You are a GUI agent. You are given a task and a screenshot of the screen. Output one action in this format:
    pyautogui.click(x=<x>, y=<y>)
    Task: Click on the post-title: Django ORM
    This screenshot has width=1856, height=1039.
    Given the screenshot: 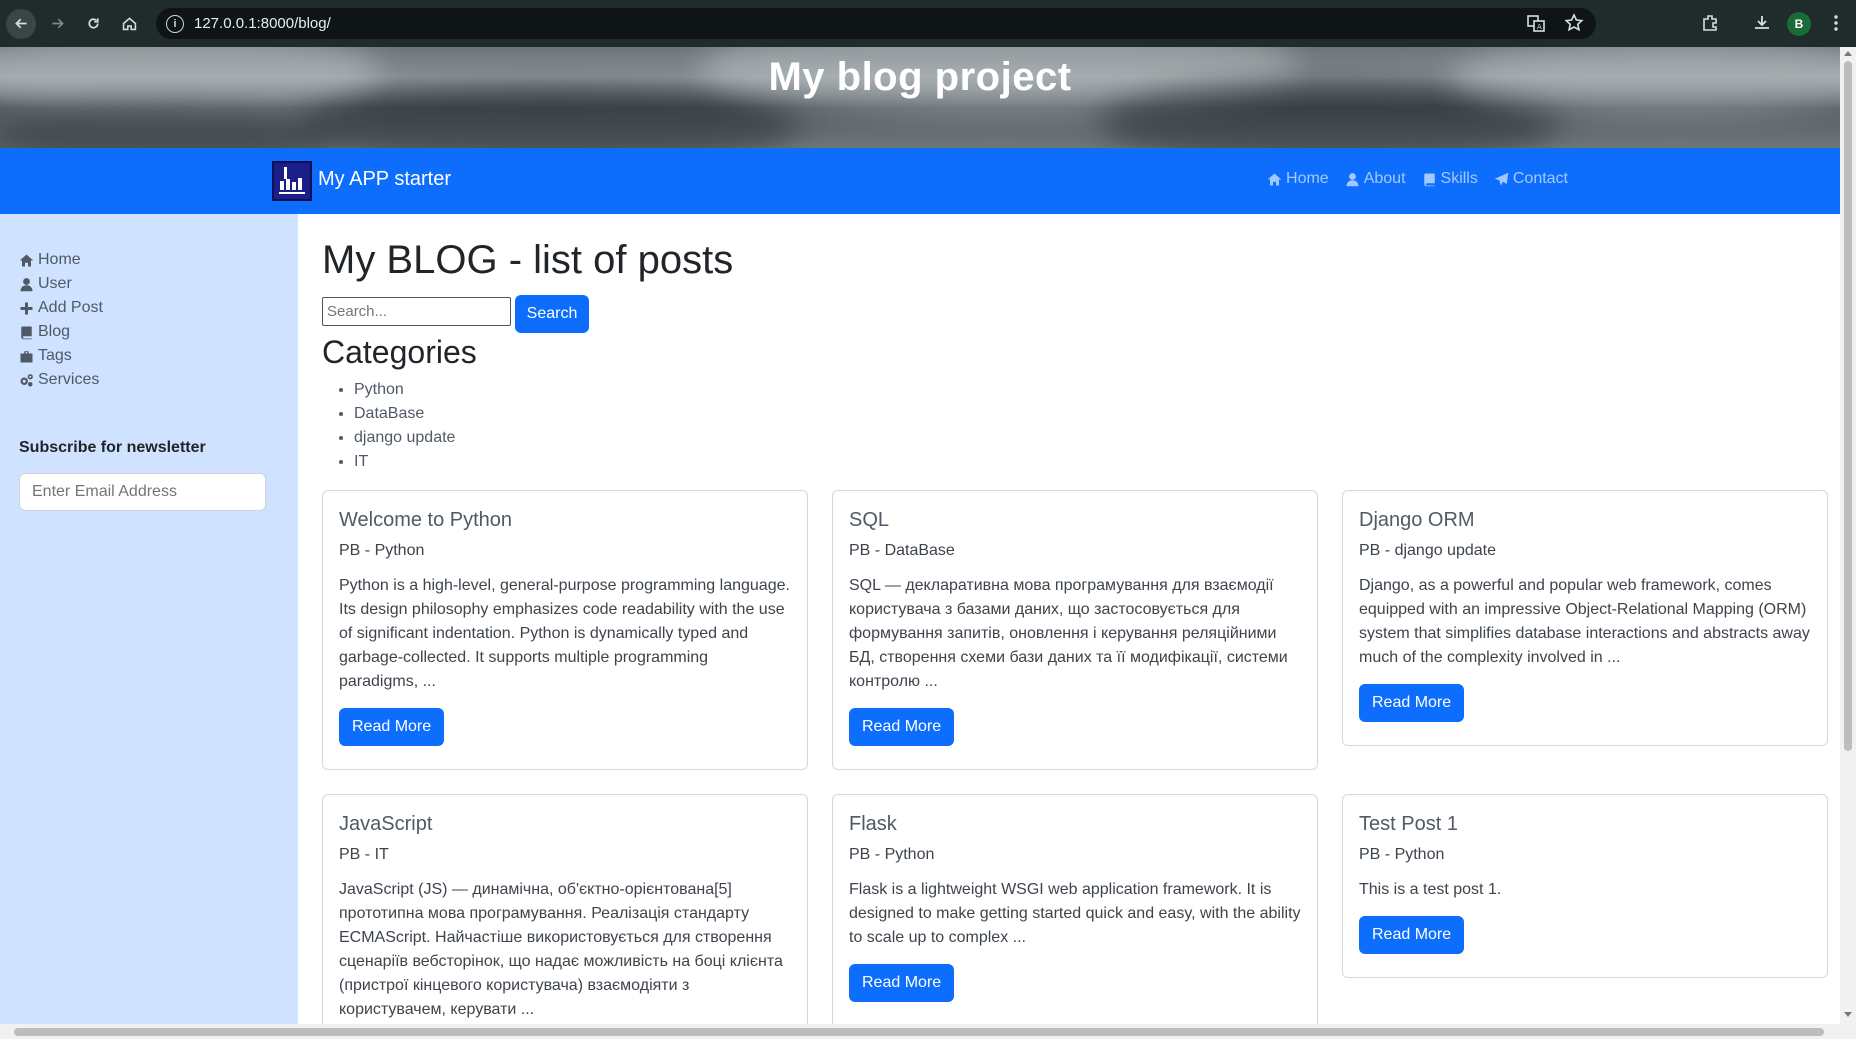 What is the action you would take?
    pyautogui.click(x=1585, y=520)
    